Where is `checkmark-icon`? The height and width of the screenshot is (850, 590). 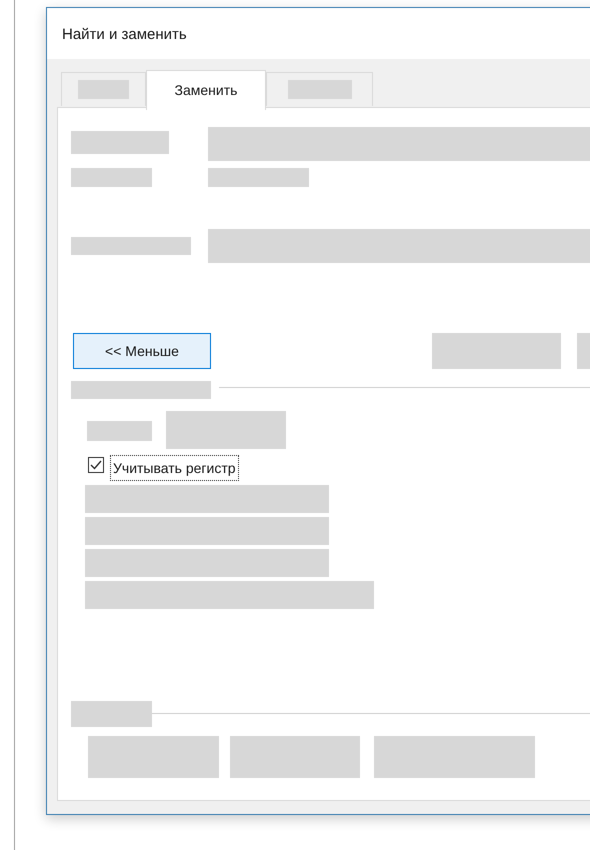 checkmark-icon is located at coordinates (96, 465).